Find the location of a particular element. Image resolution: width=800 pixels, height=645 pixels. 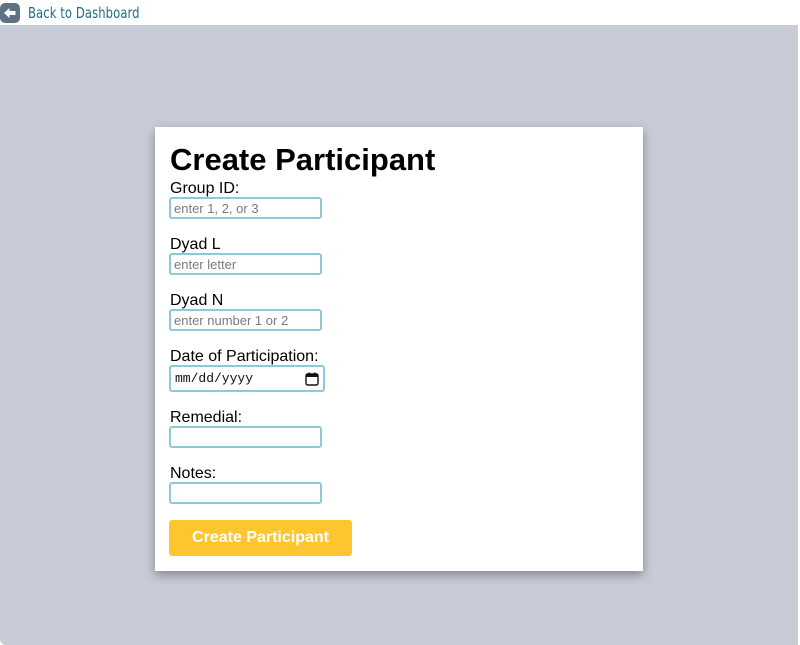

dyad-l-input is located at coordinates (245, 264).